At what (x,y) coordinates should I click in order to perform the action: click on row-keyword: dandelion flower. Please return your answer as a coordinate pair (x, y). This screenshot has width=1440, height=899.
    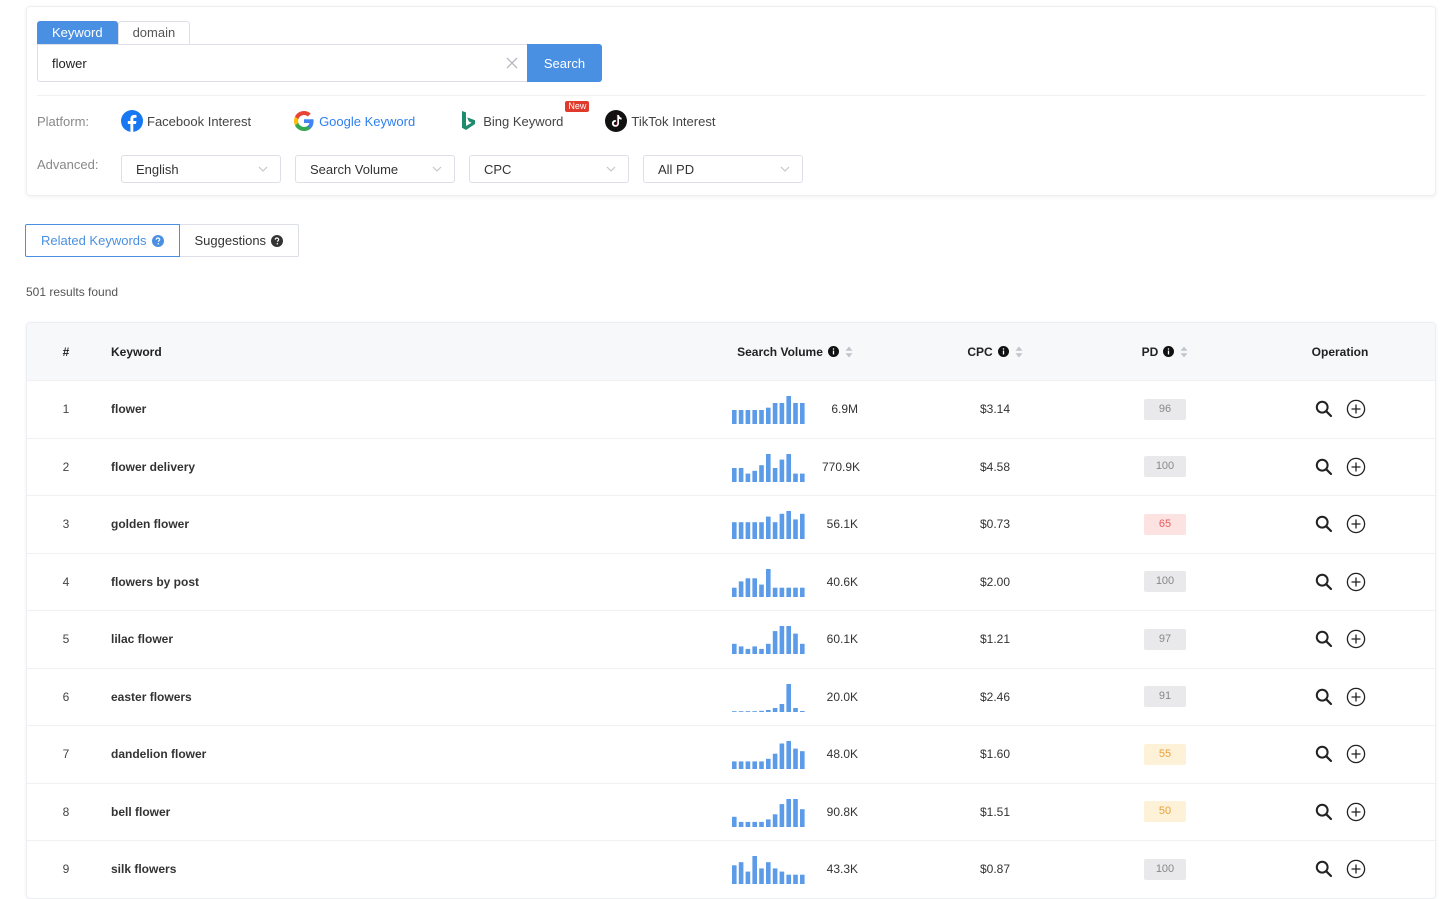
    Looking at the image, I should click on (159, 754).